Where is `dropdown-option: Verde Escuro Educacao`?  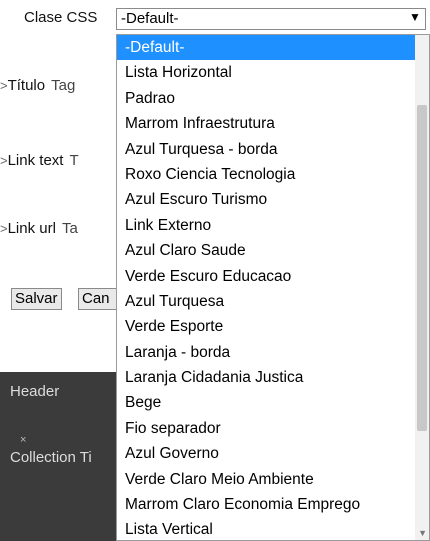
dropdown-option: Verde Escuro Educacao is located at coordinates (266, 276).